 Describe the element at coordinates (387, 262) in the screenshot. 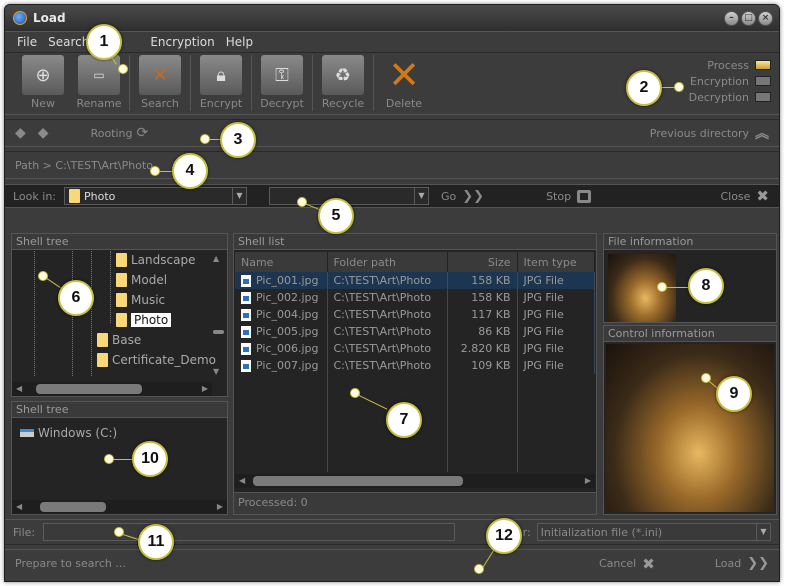

I see `column-header-folder-path: Folder path` at that location.